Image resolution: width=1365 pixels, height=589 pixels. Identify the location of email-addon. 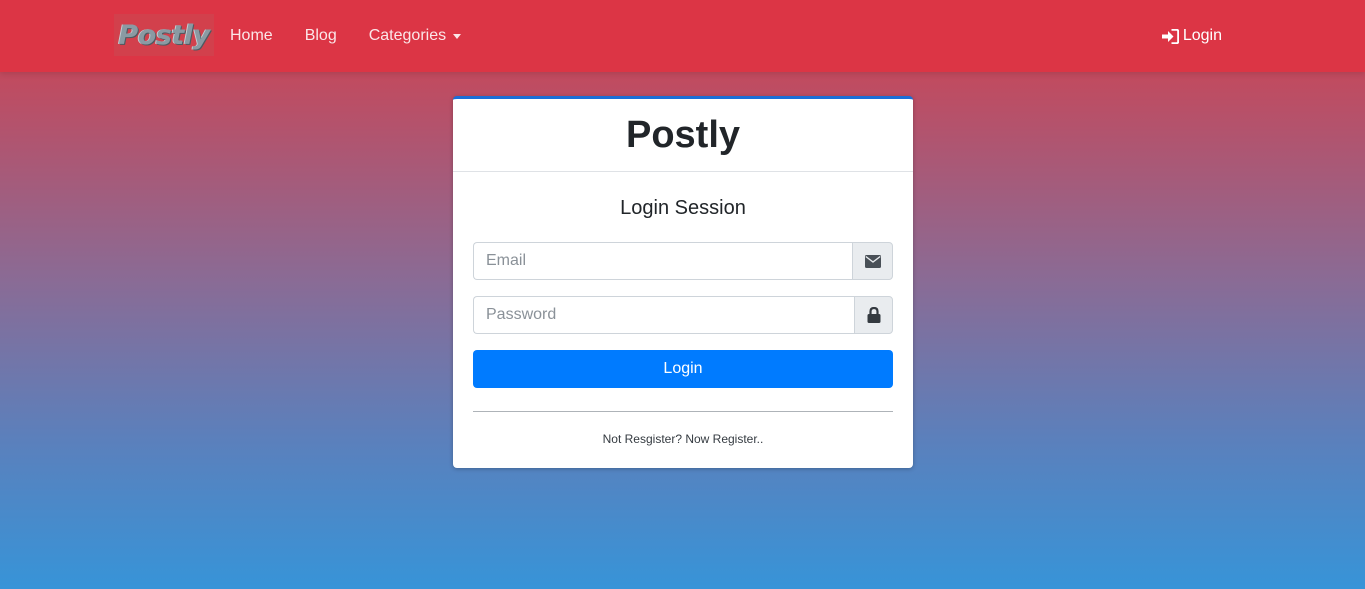
(872, 261).